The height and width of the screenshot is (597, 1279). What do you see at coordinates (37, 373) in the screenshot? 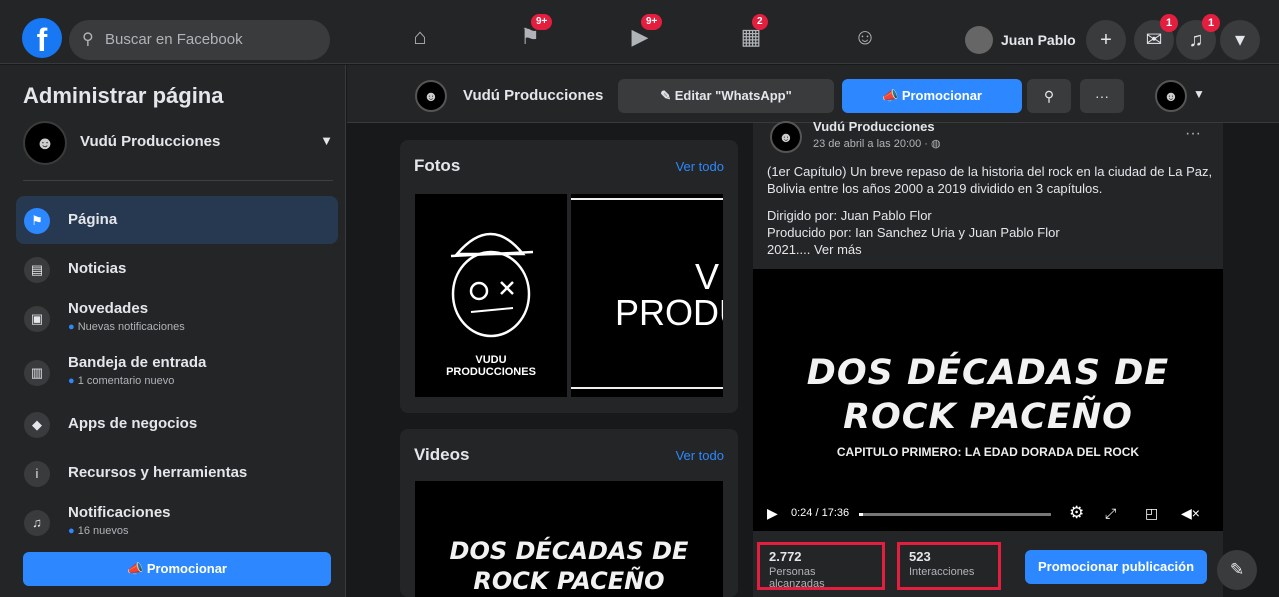
I see `inbox-icon: ▥` at bounding box center [37, 373].